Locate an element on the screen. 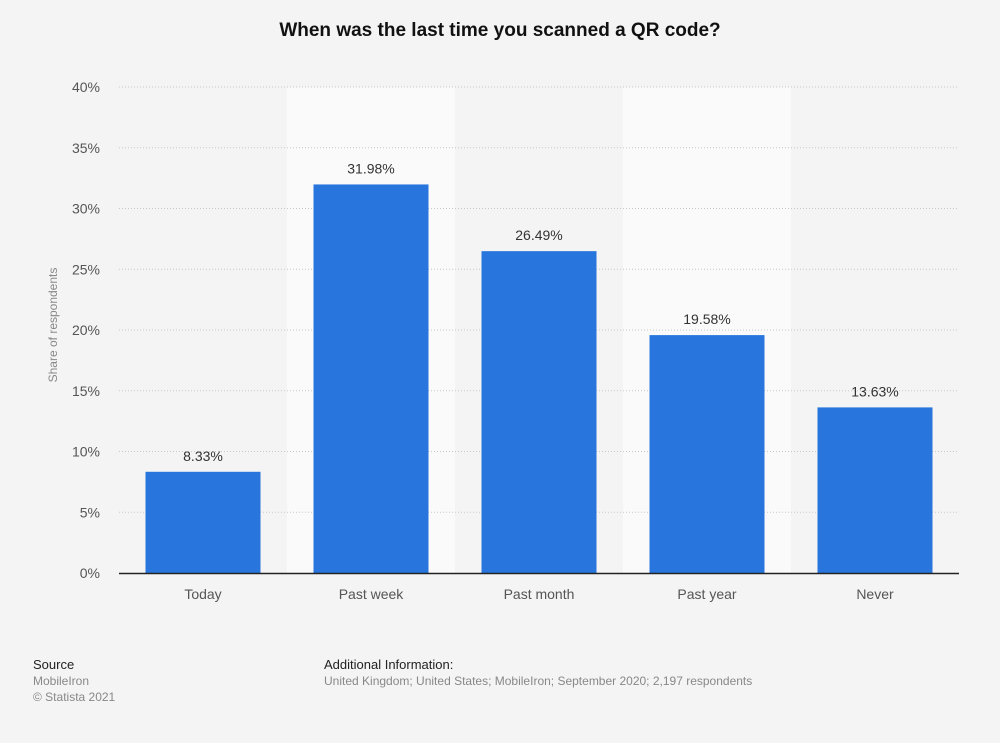  x-axis-labels: Today Past week Past month Past year Never is located at coordinates (539, 594).